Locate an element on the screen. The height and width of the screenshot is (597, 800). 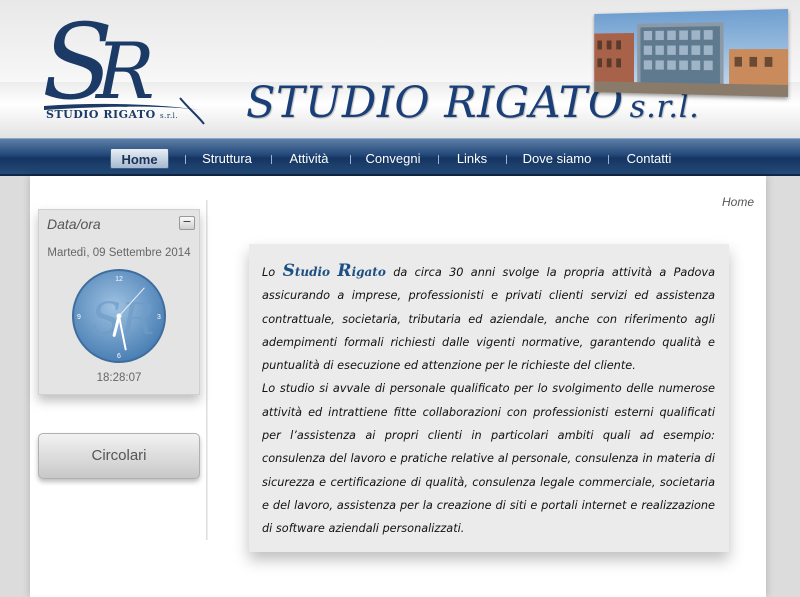
sidebar-divider is located at coordinates (207, 370).